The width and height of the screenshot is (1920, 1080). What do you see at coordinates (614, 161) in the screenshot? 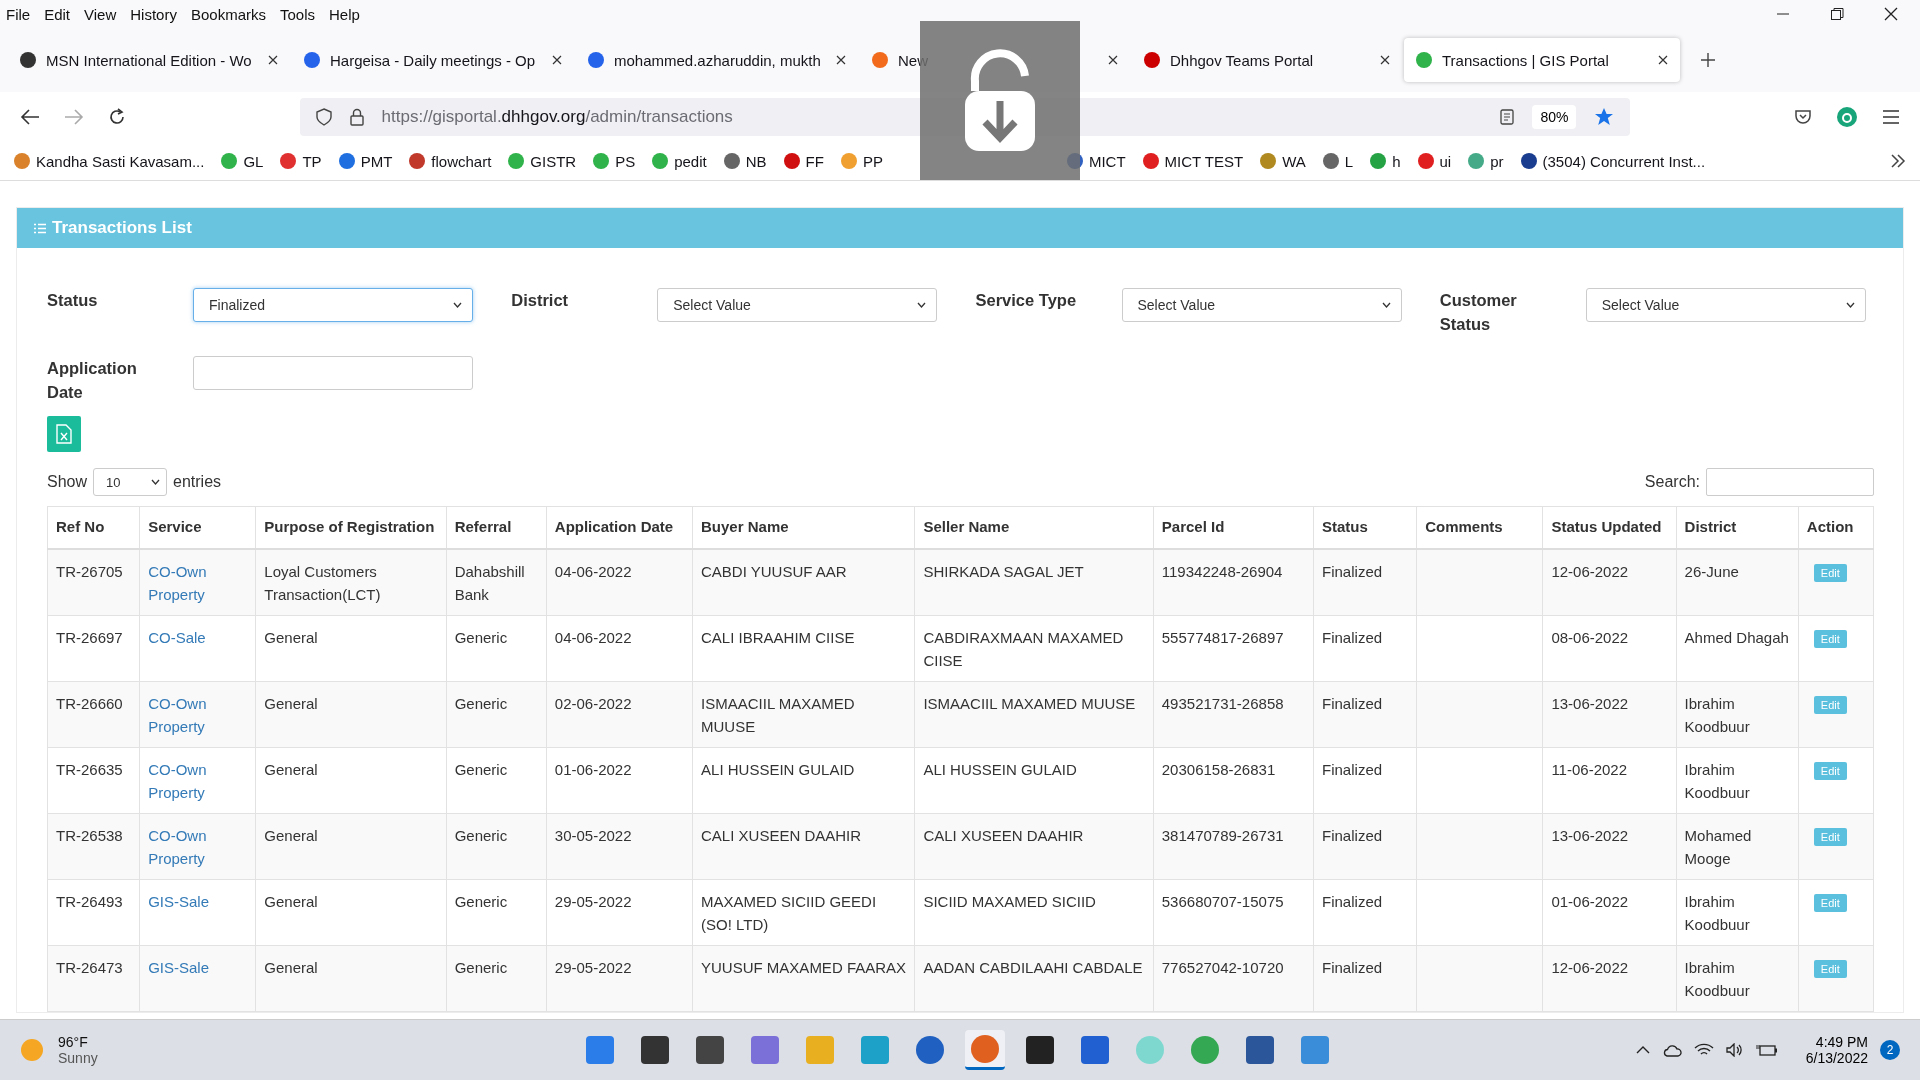
I see `bookmark-item: PS` at bounding box center [614, 161].